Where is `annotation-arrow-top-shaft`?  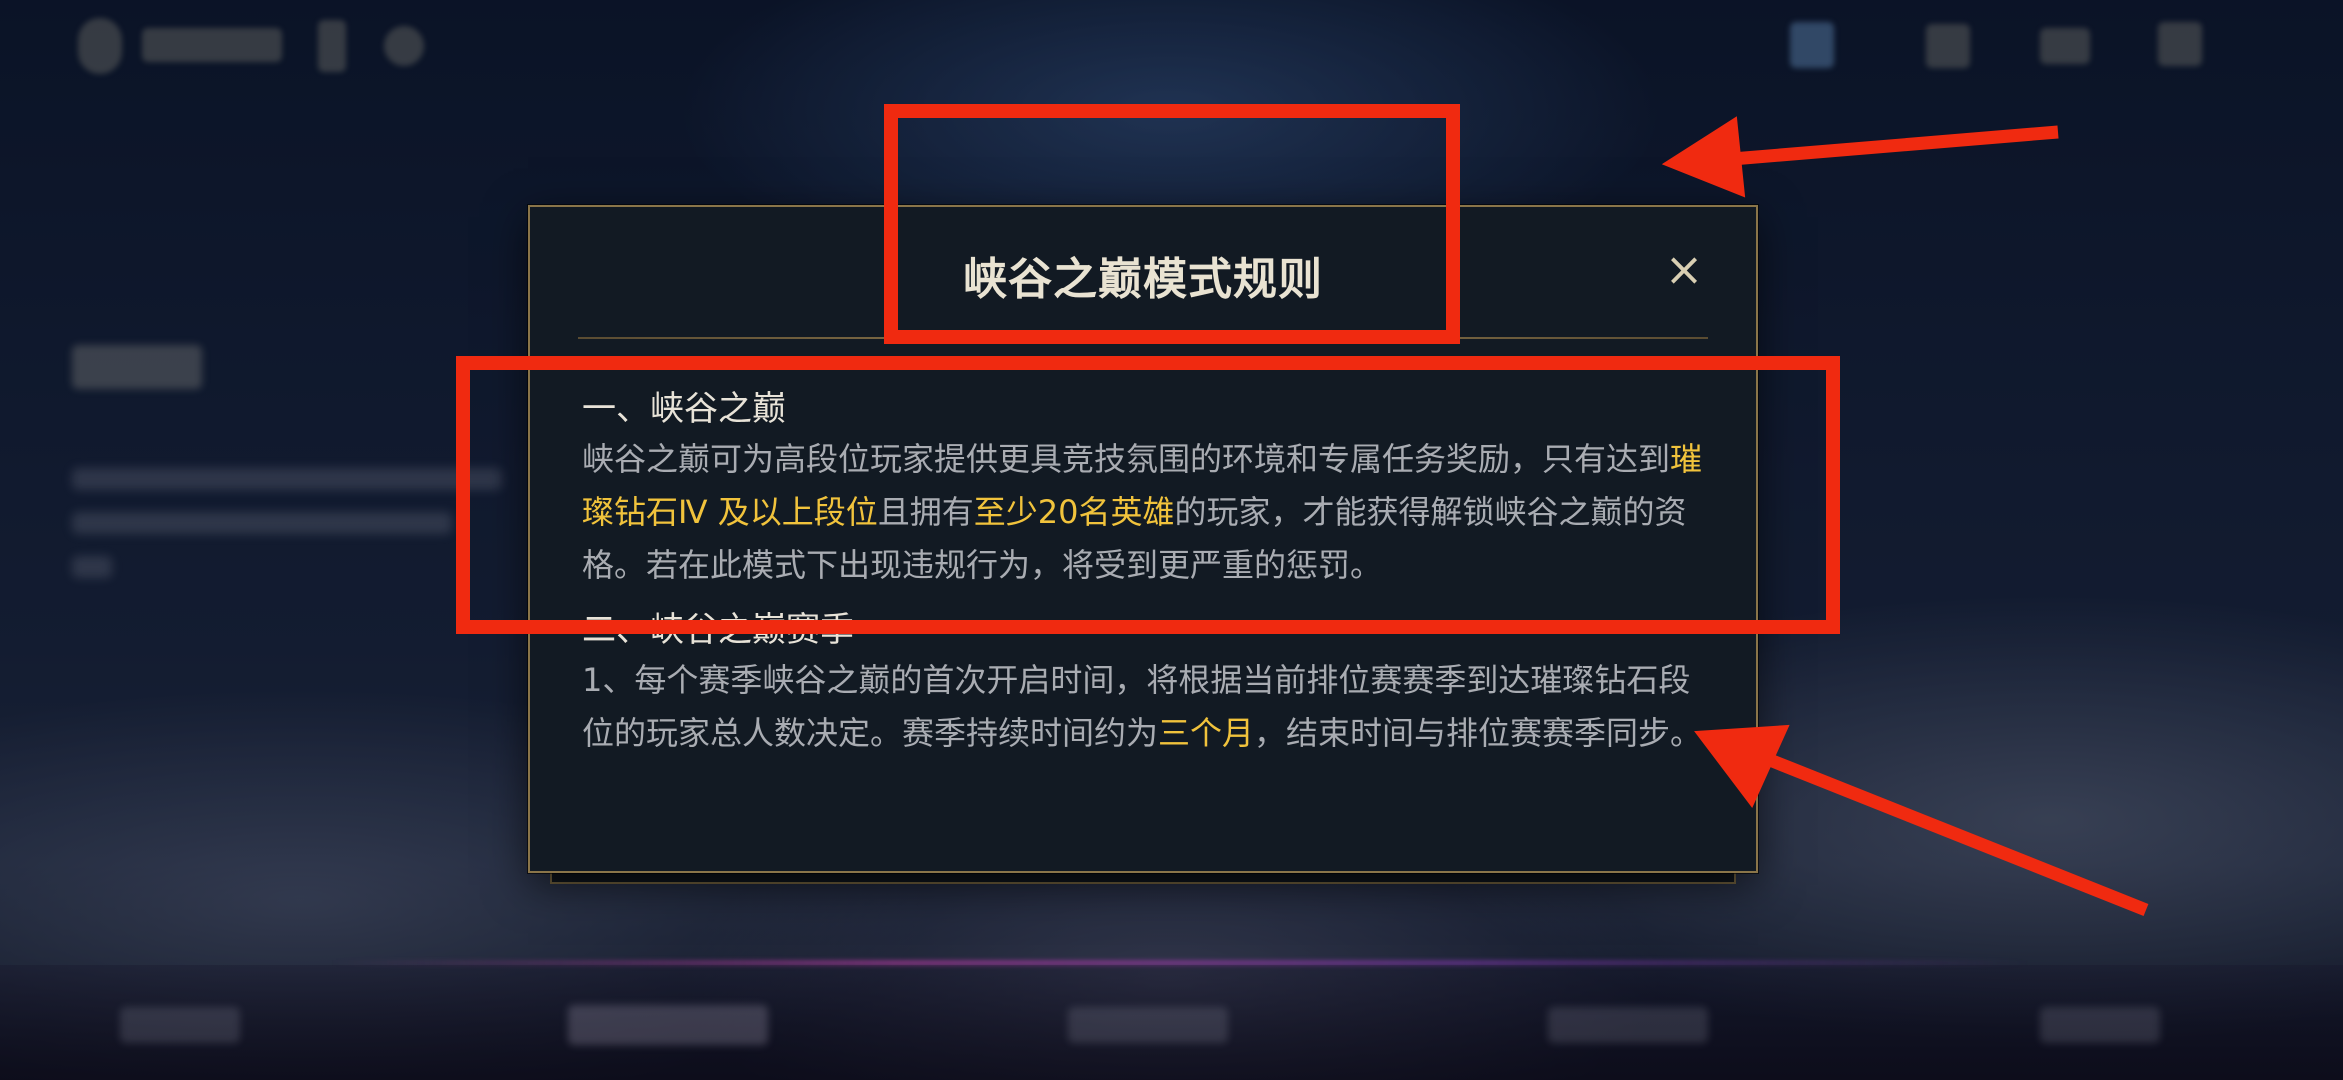 annotation-arrow-top-shaft is located at coordinates (1889, 146).